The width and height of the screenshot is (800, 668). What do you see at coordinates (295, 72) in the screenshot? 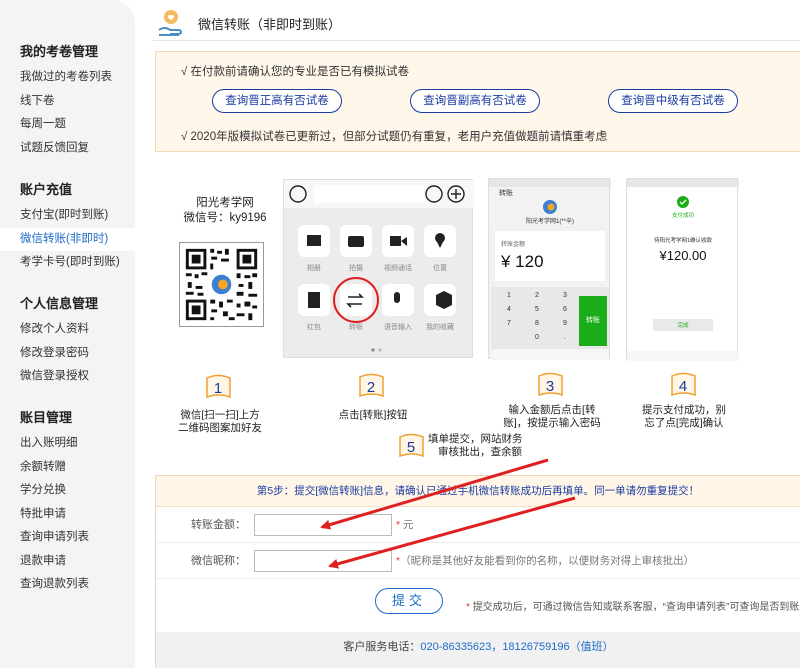
I see `notice-line-1: √ 在付款前请确认您的专业是否已有模拟试卷` at bounding box center [295, 72].